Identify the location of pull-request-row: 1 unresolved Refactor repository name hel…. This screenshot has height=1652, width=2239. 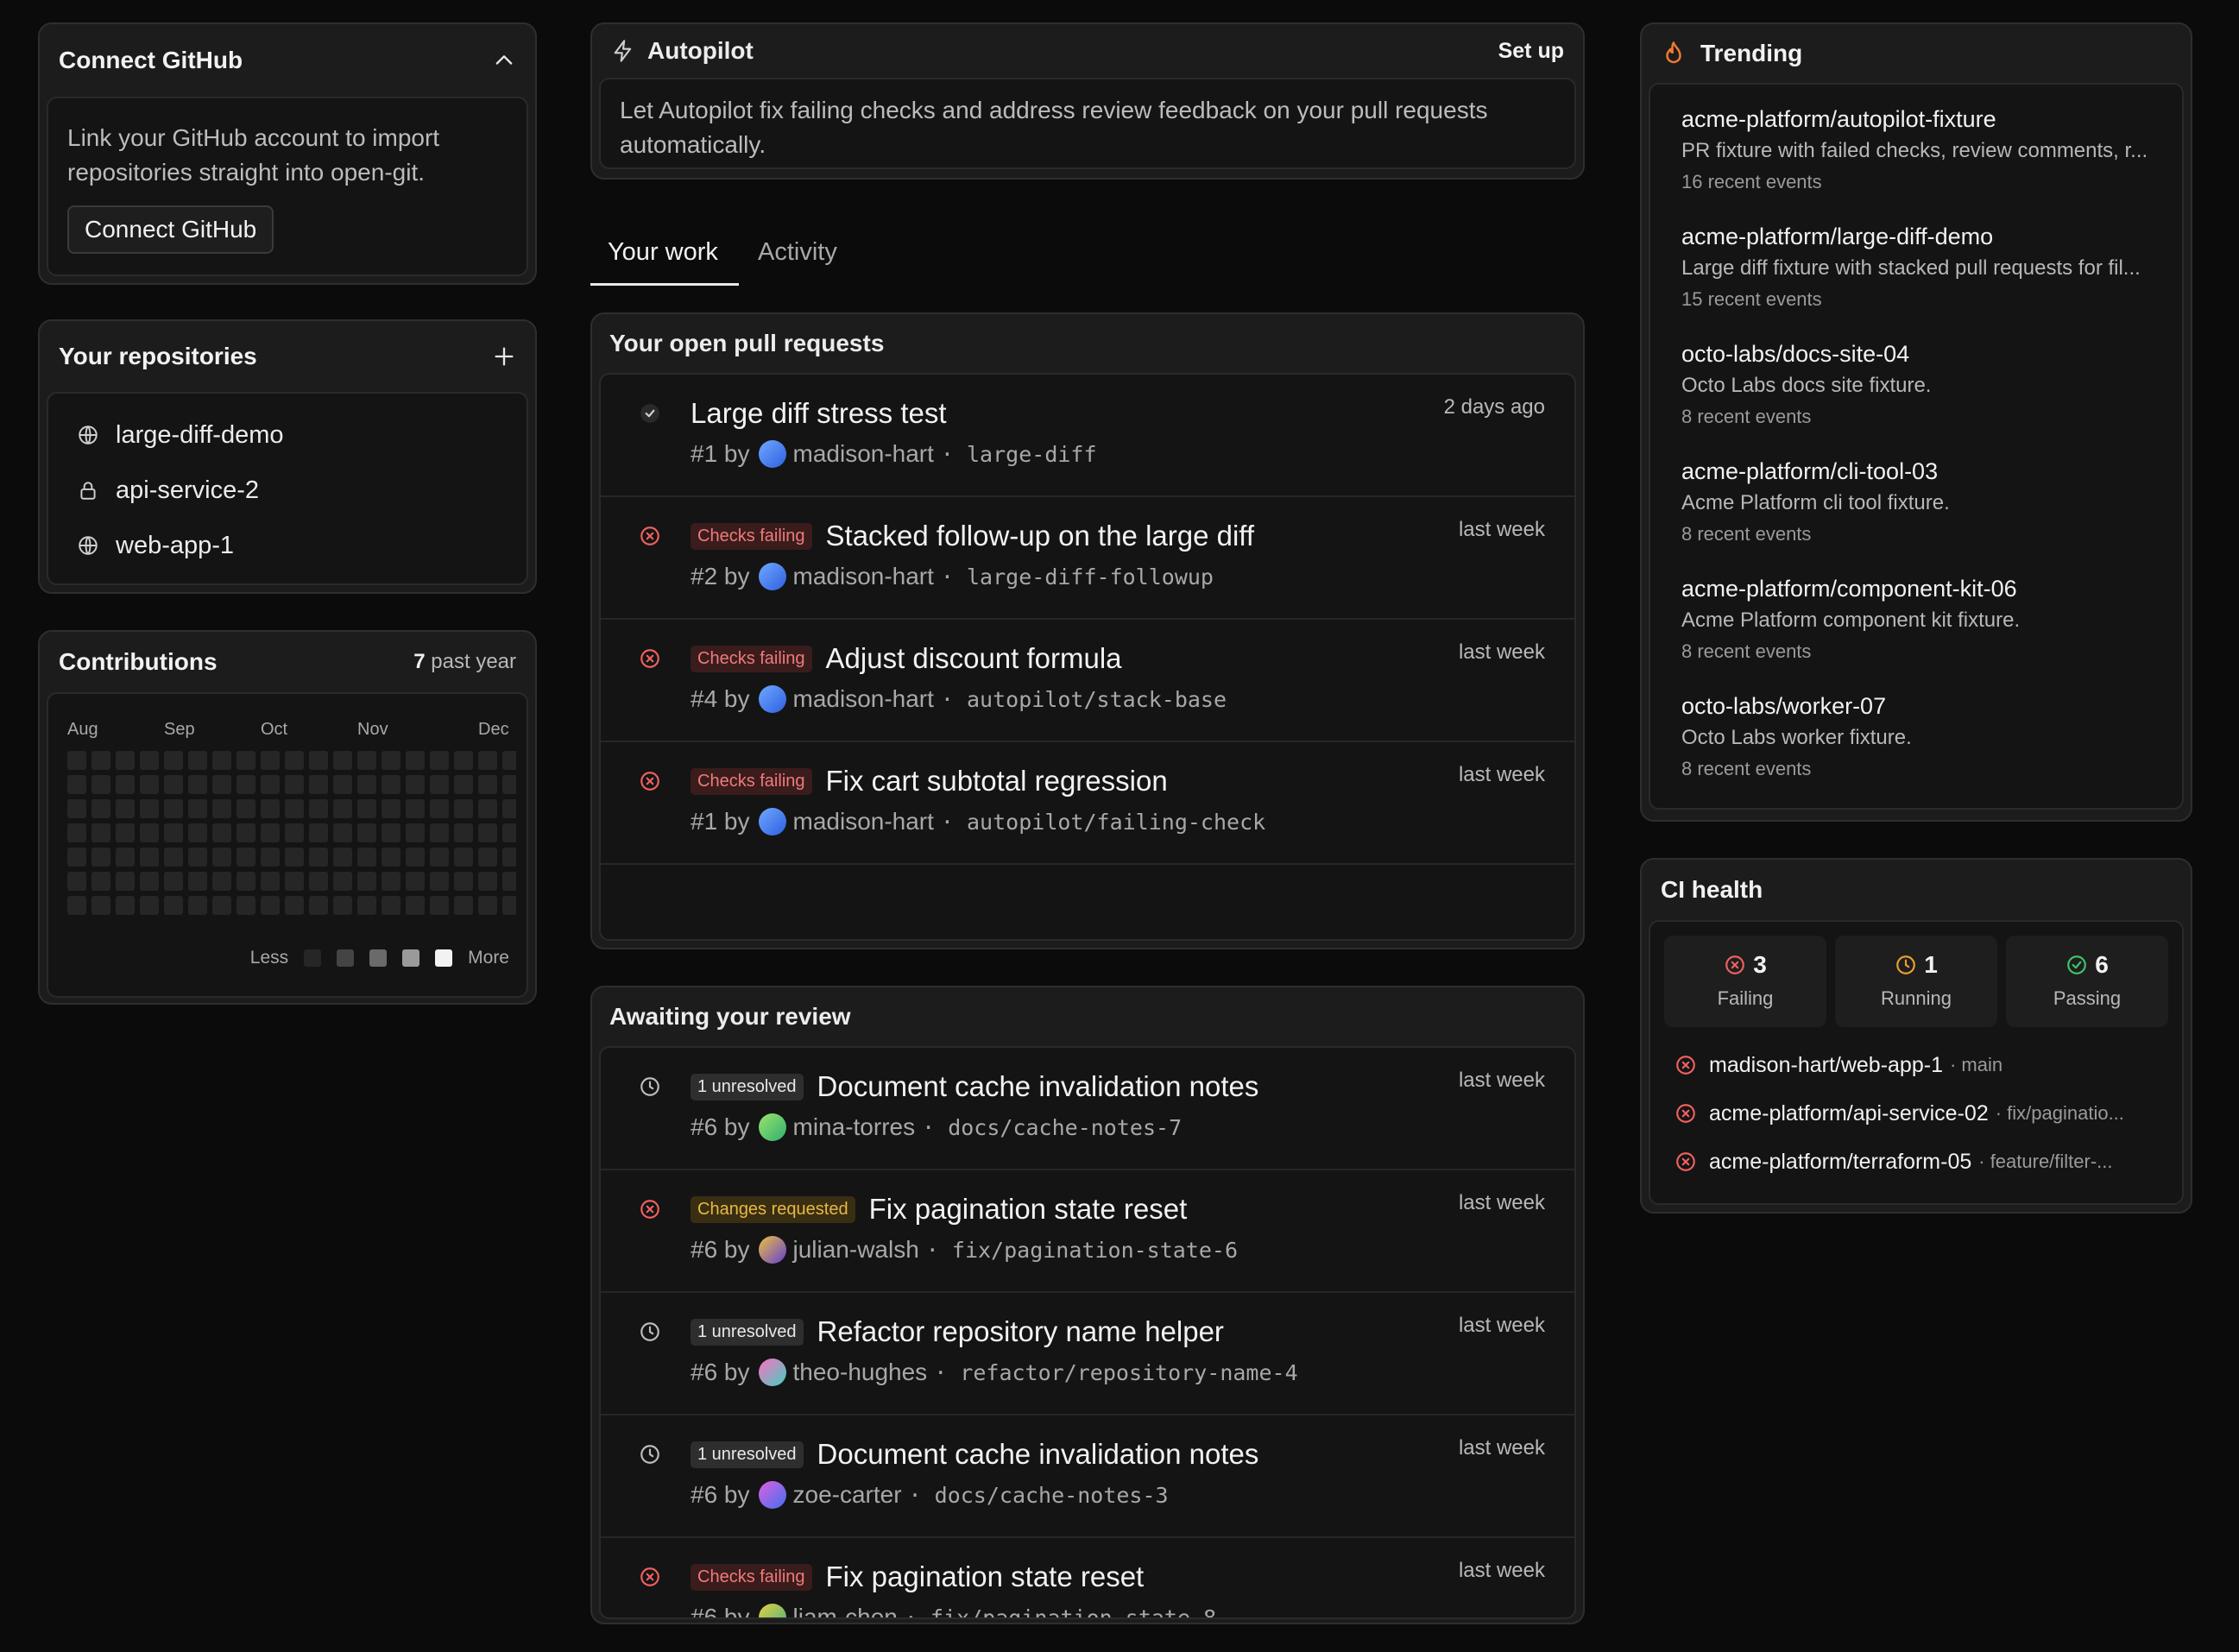
(1087, 1355).